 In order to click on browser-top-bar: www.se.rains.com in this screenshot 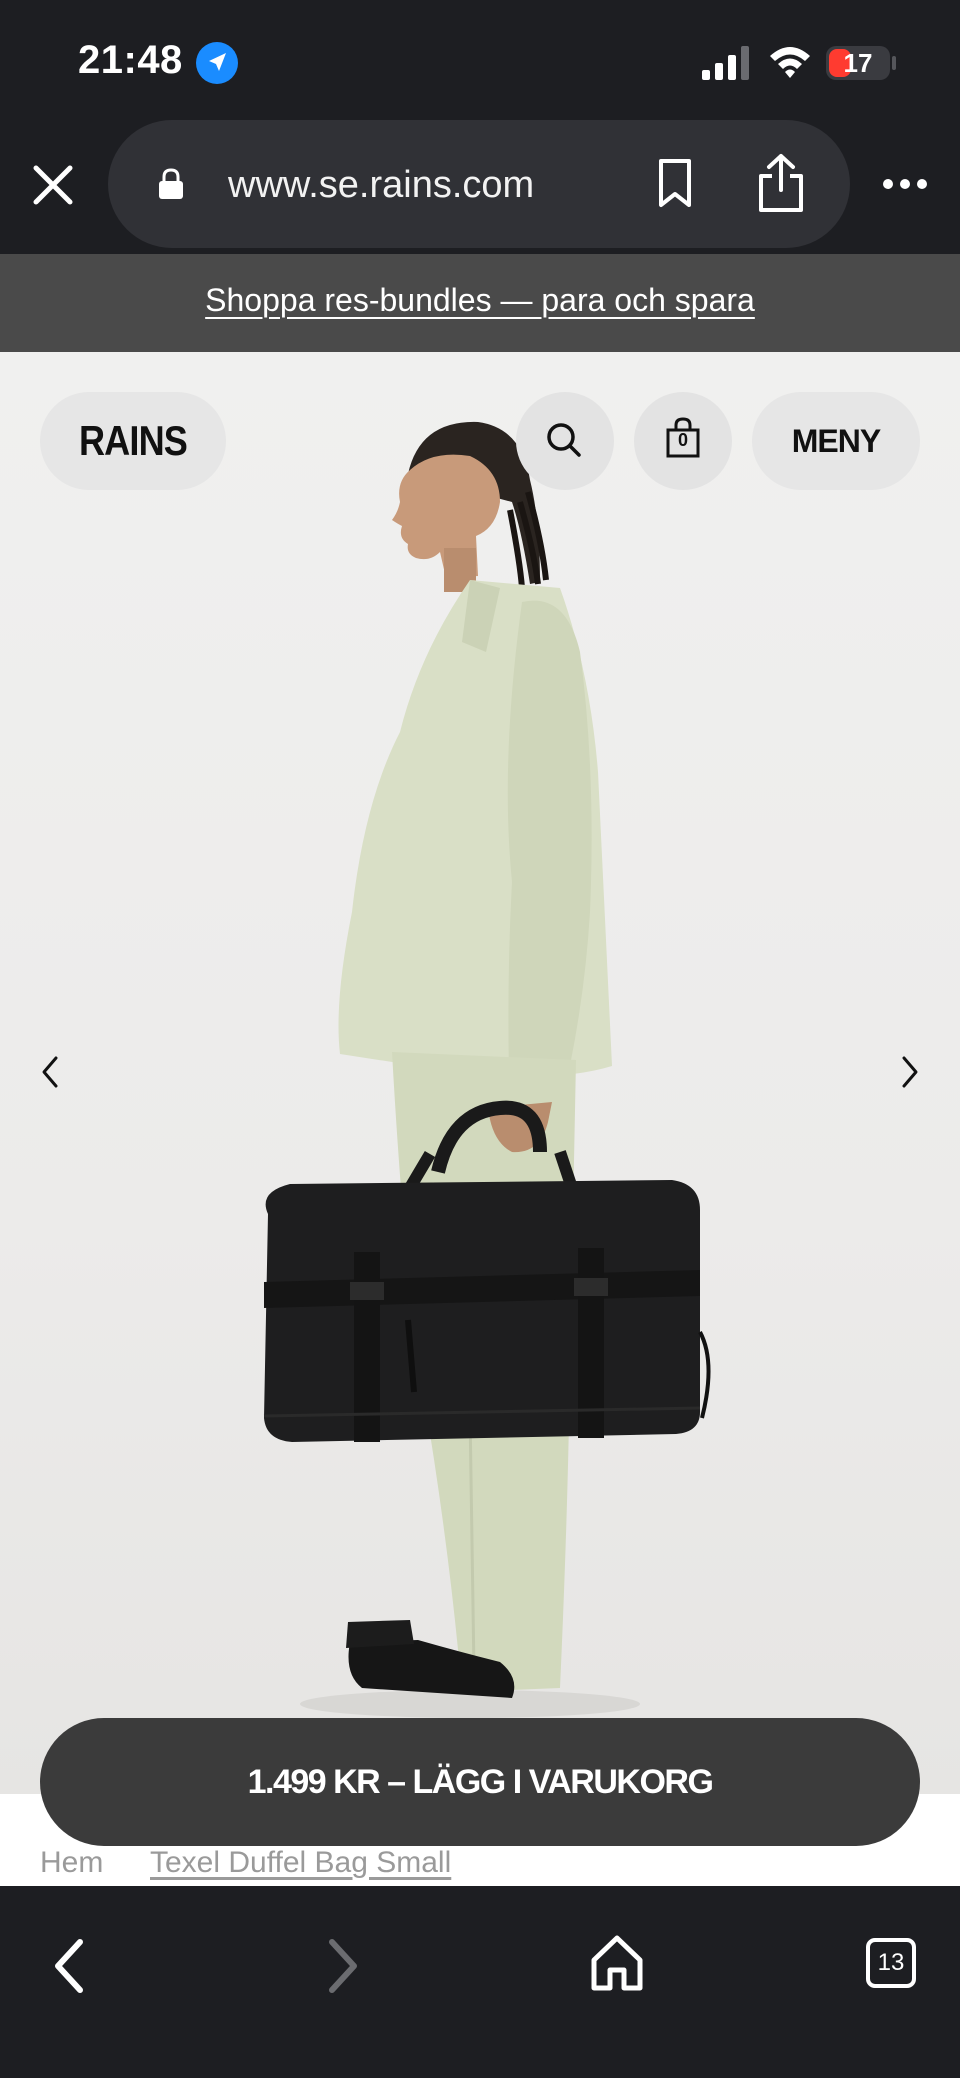, I will do `click(480, 187)`.